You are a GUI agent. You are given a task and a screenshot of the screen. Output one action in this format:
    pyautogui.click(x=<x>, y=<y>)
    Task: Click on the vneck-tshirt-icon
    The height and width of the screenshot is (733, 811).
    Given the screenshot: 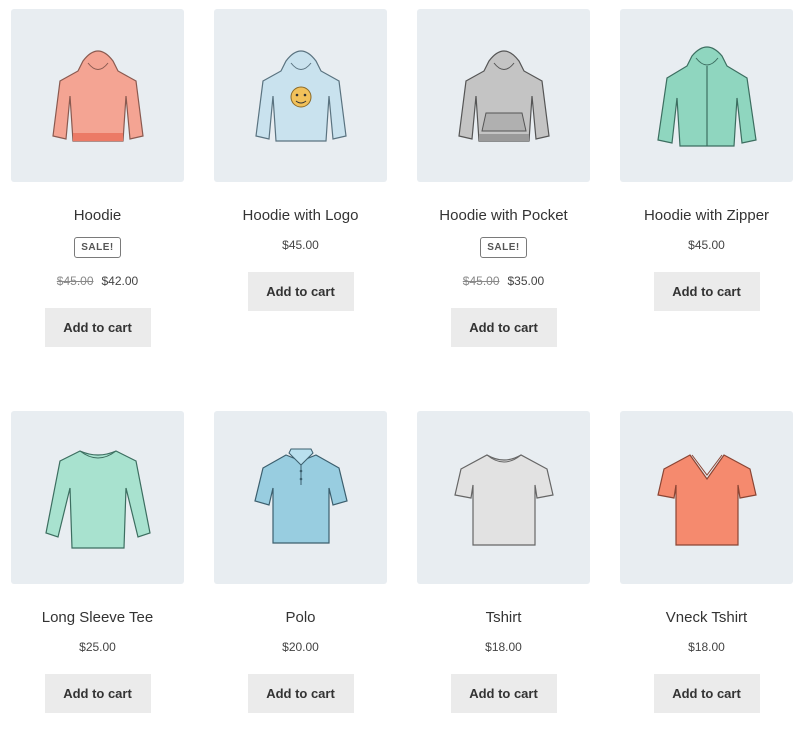 What is the action you would take?
    pyautogui.click(x=706, y=499)
    